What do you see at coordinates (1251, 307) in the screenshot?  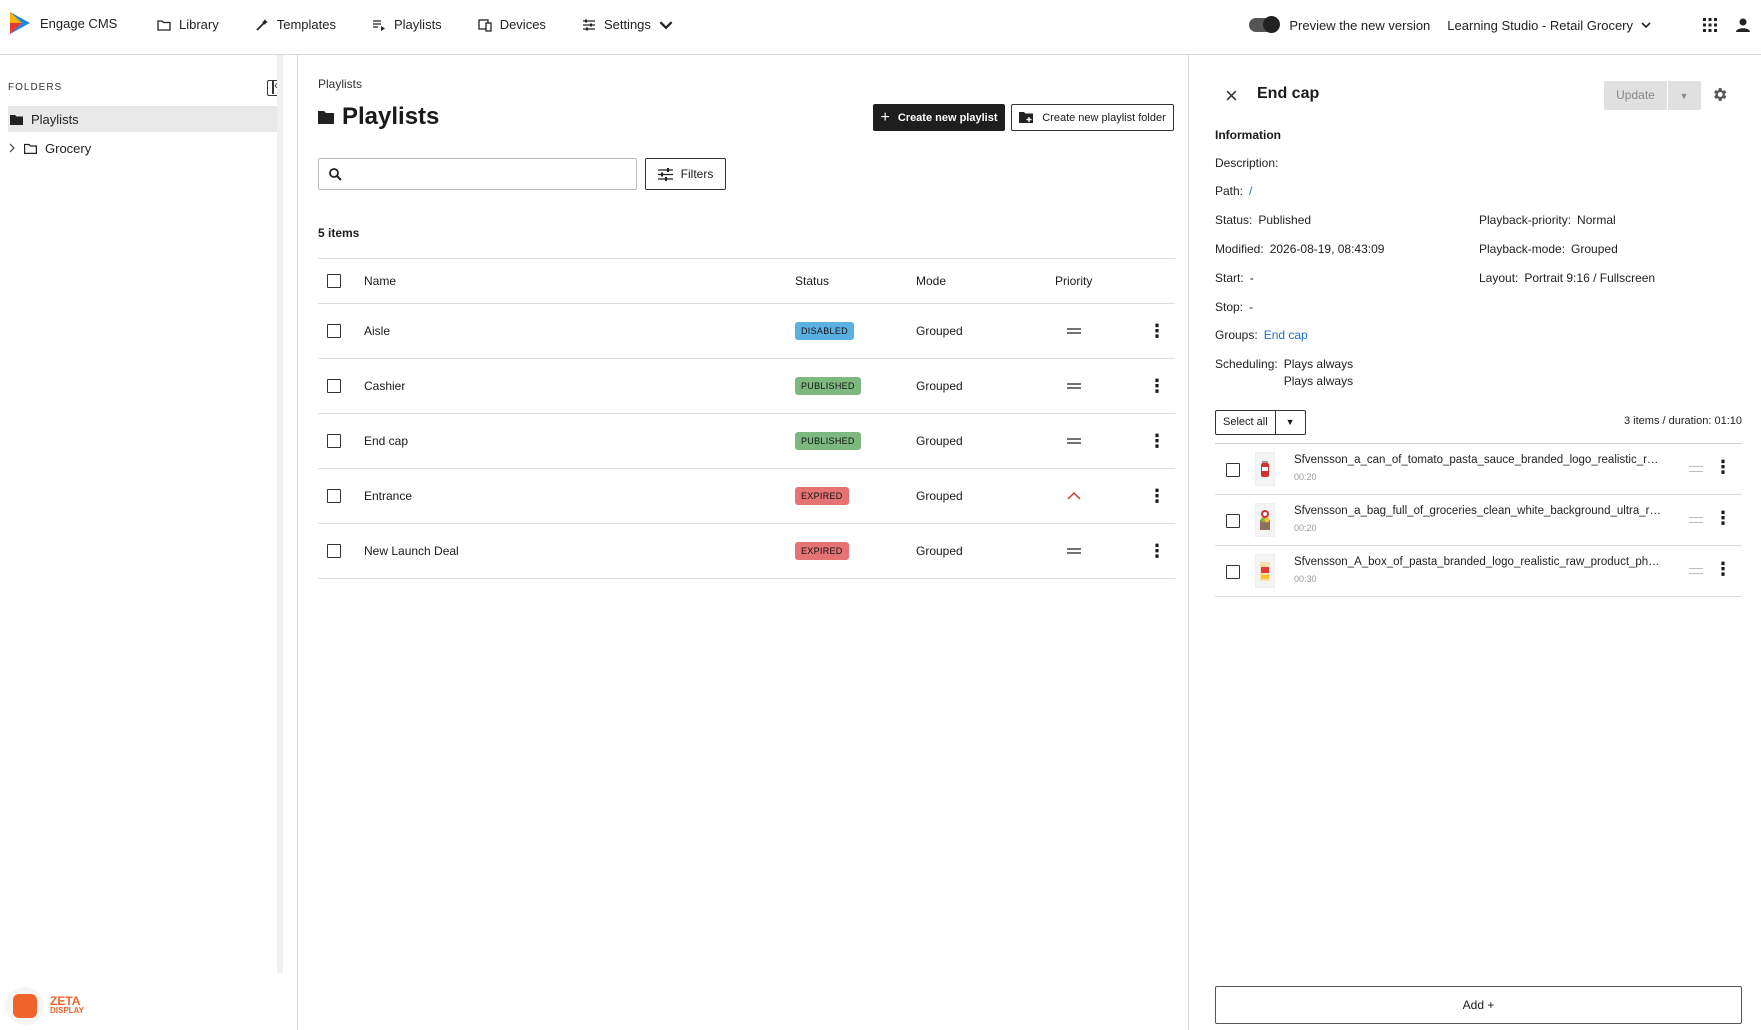 I see `info-value: -` at bounding box center [1251, 307].